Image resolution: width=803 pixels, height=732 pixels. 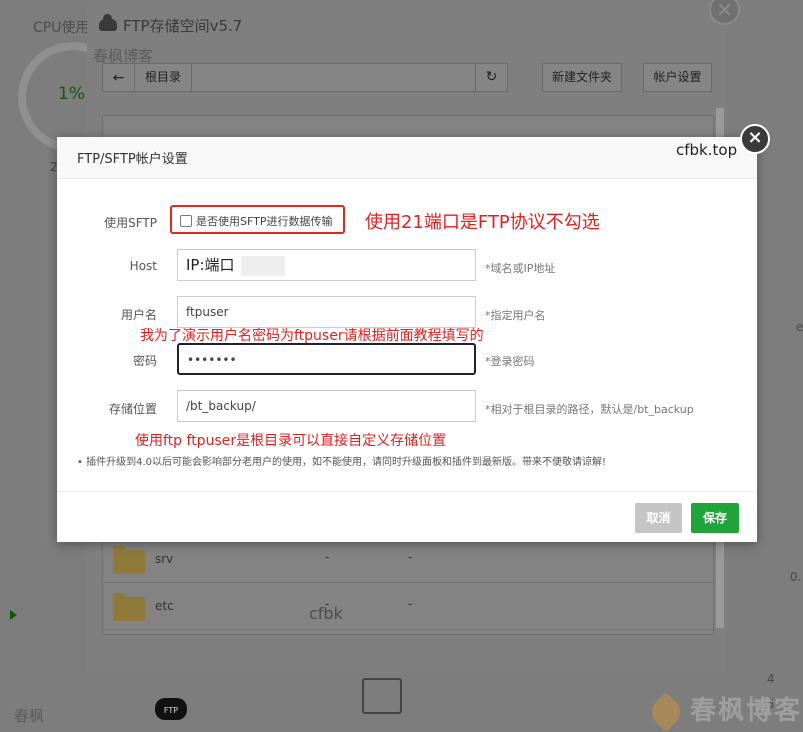 I want to click on logo-text: 春枫博客, so click(x=746, y=711).